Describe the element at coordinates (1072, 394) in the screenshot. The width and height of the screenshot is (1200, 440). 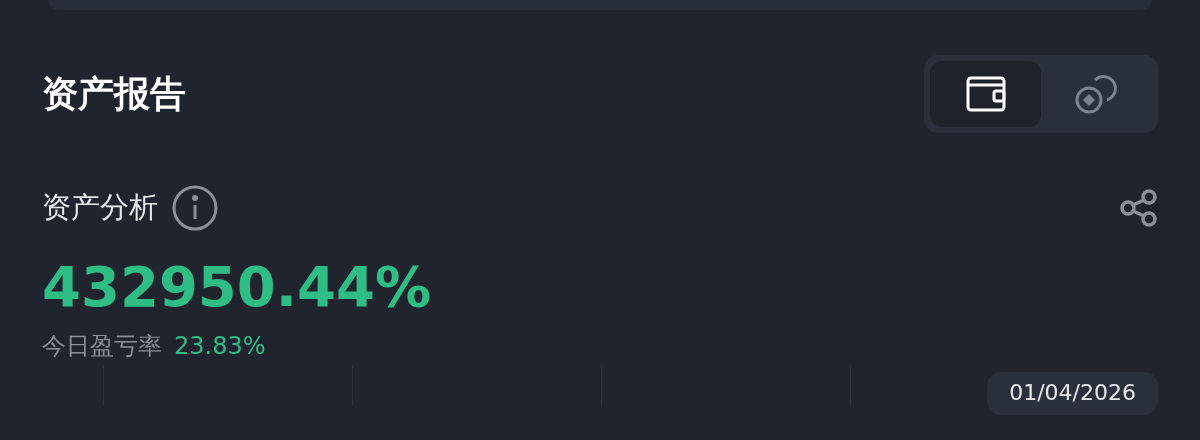
I see `date-label: 01/04/2026` at that location.